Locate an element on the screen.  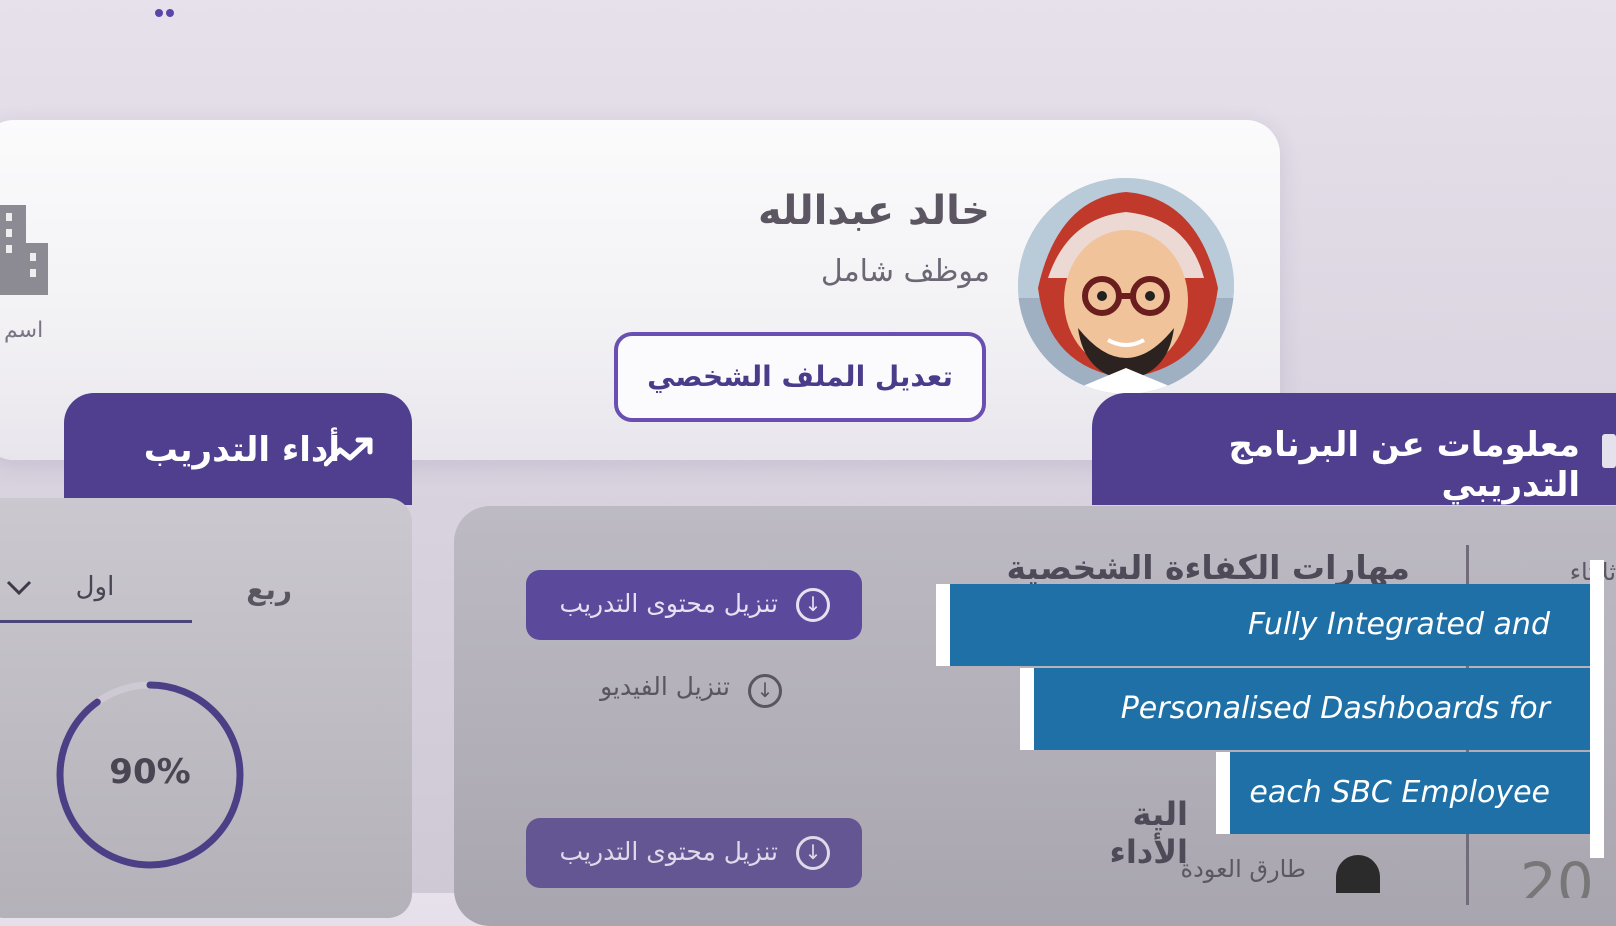
edit-profile-button: تعديل الملف الشخصي is located at coordinates (800, 377).